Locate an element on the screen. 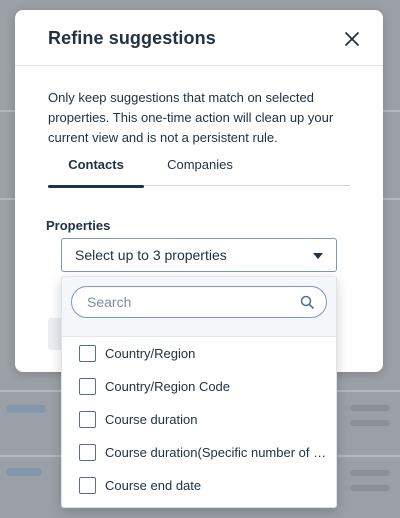 The image size is (400, 518). properties-label: Properties is located at coordinates (78, 225).